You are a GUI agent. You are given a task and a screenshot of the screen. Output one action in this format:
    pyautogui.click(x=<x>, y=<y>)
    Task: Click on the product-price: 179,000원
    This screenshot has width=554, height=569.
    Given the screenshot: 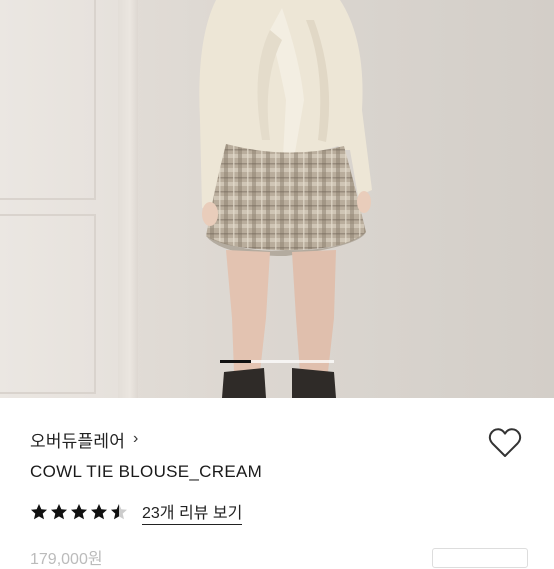 What is the action you would take?
    pyautogui.click(x=66, y=559)
    